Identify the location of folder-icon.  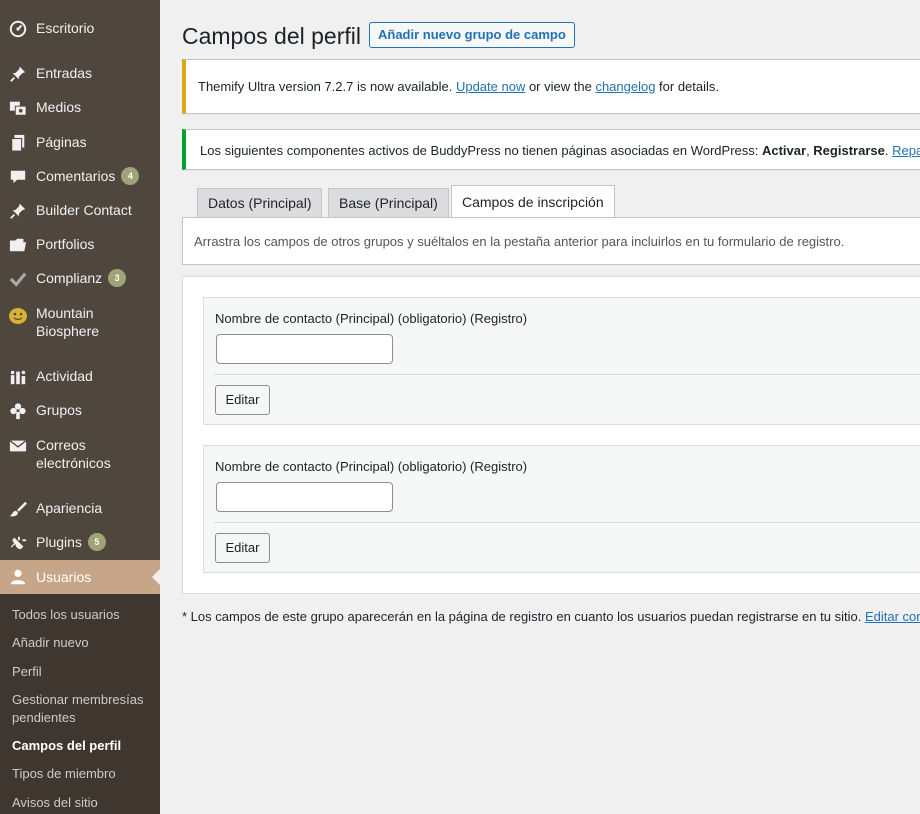
(18, 245).